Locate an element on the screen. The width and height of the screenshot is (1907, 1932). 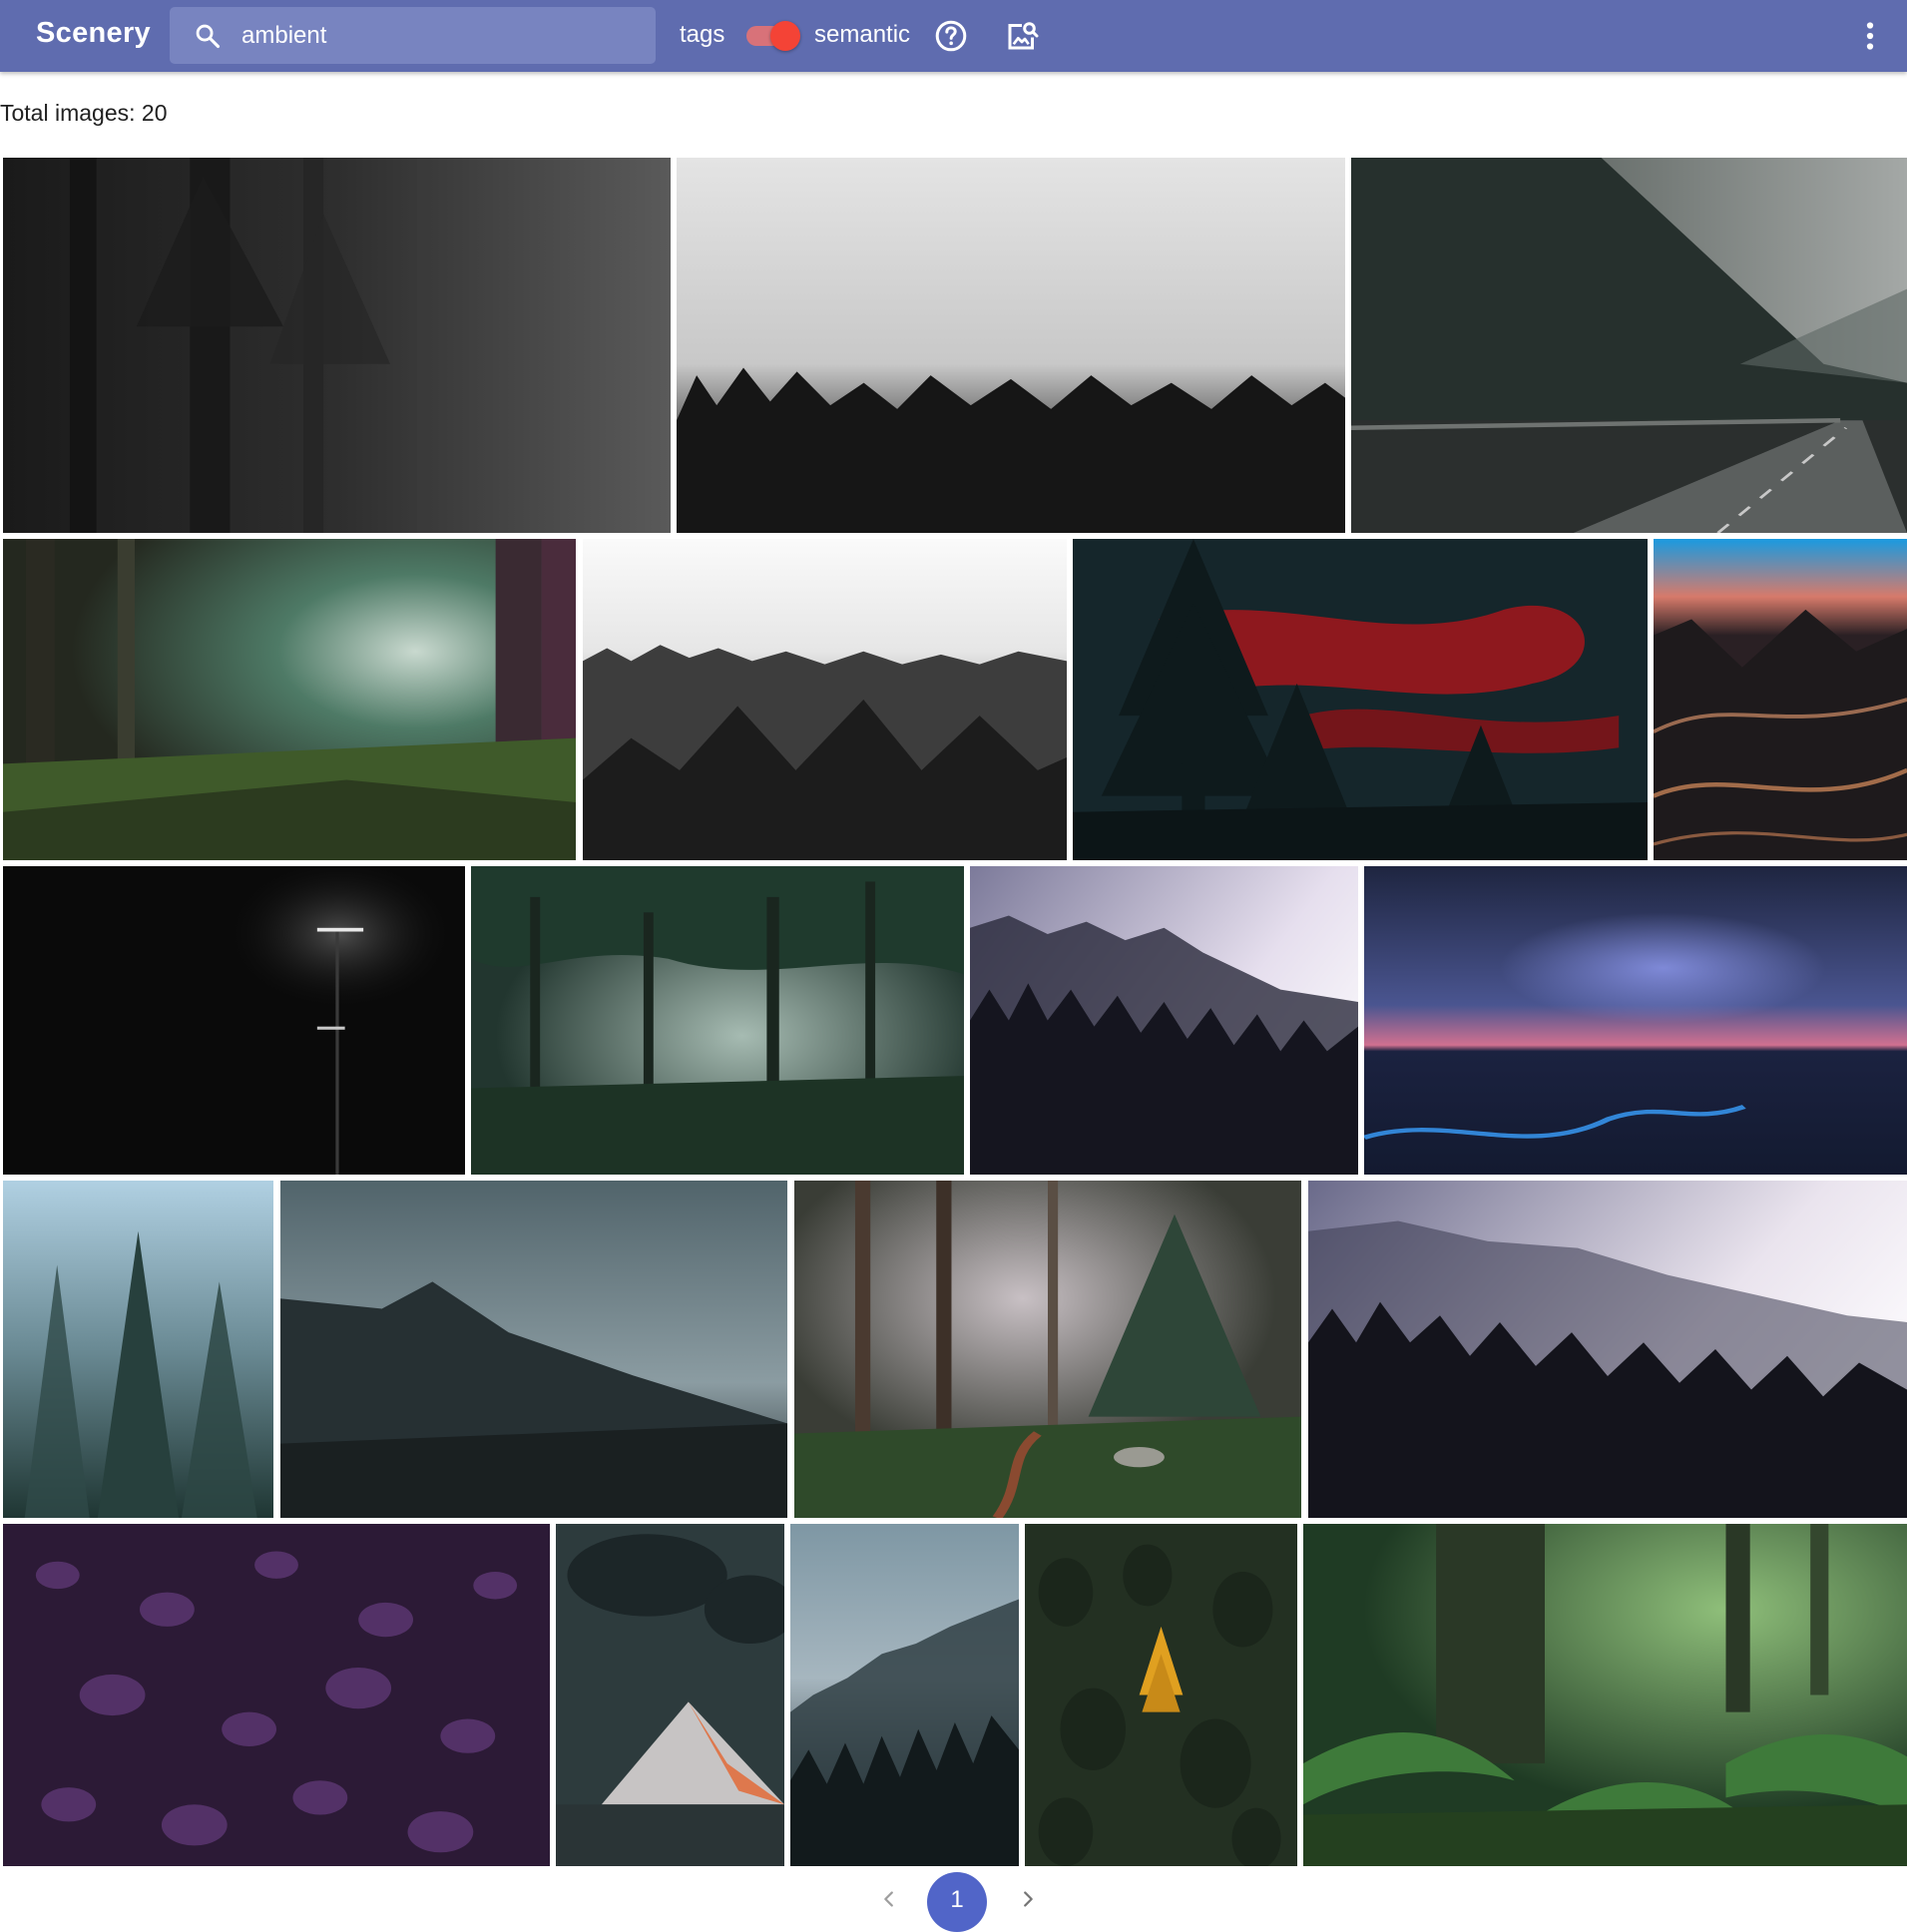
chevron-right-icon is located at coordinates (1029, 1899).